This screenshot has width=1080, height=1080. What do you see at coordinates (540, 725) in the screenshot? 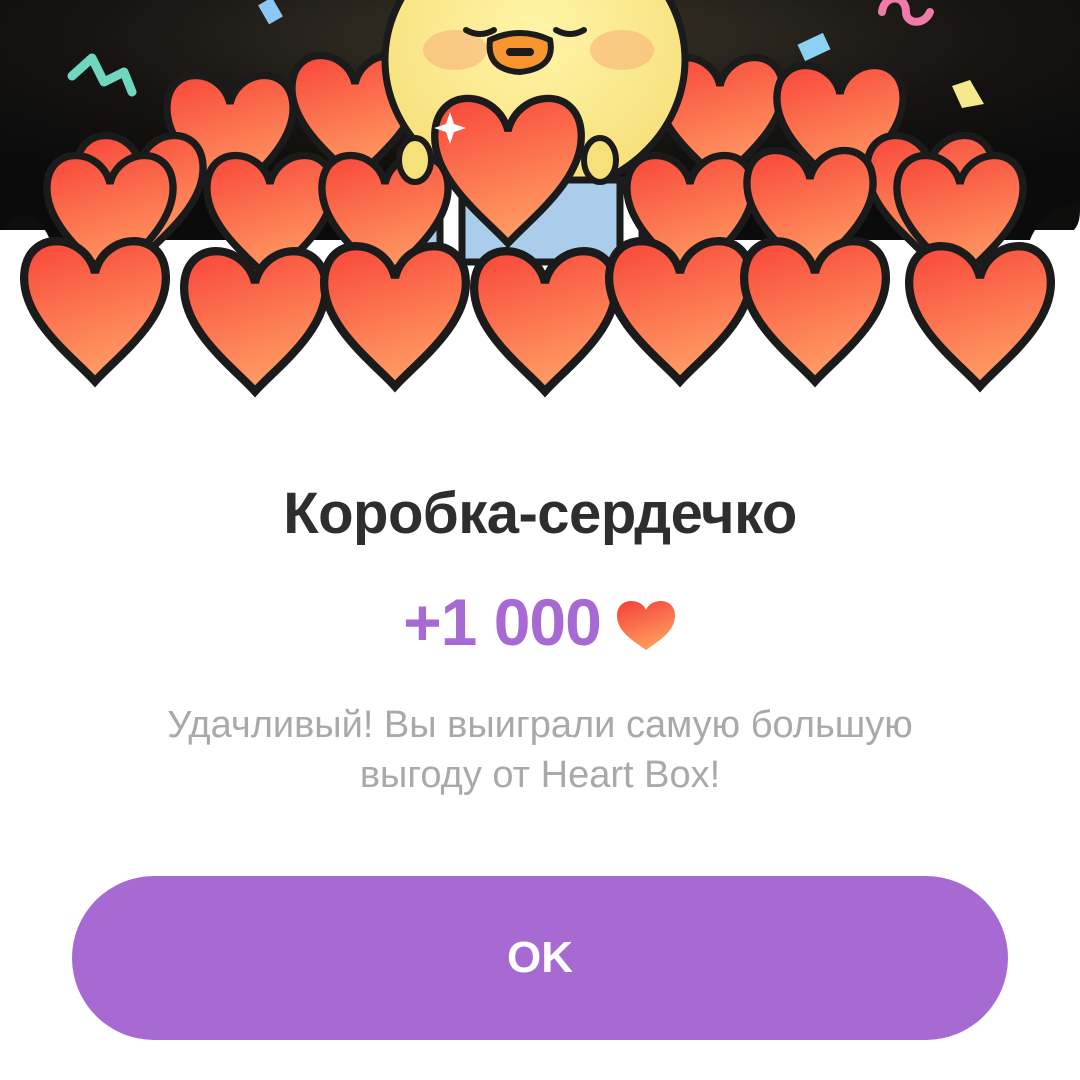
I see `result-message-line-1: Удачливый! Вы выиграли самую большую` at bounding box center [540, 725].